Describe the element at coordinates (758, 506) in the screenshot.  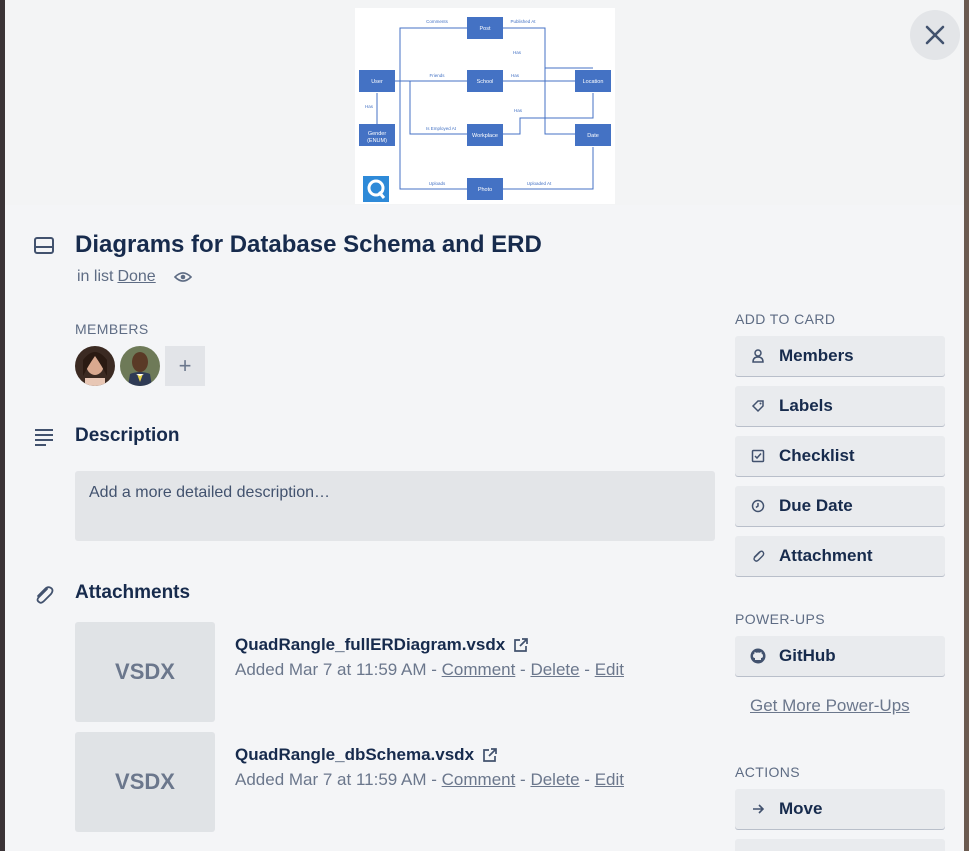
I see `clock-icon` at that location.